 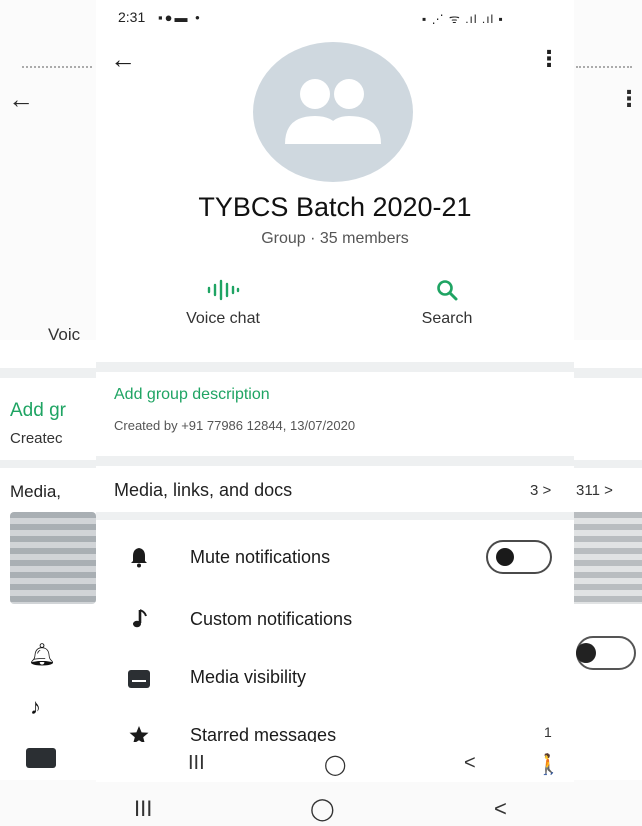 I want to click on home-icon: ◯, so click(x=335, y=764).